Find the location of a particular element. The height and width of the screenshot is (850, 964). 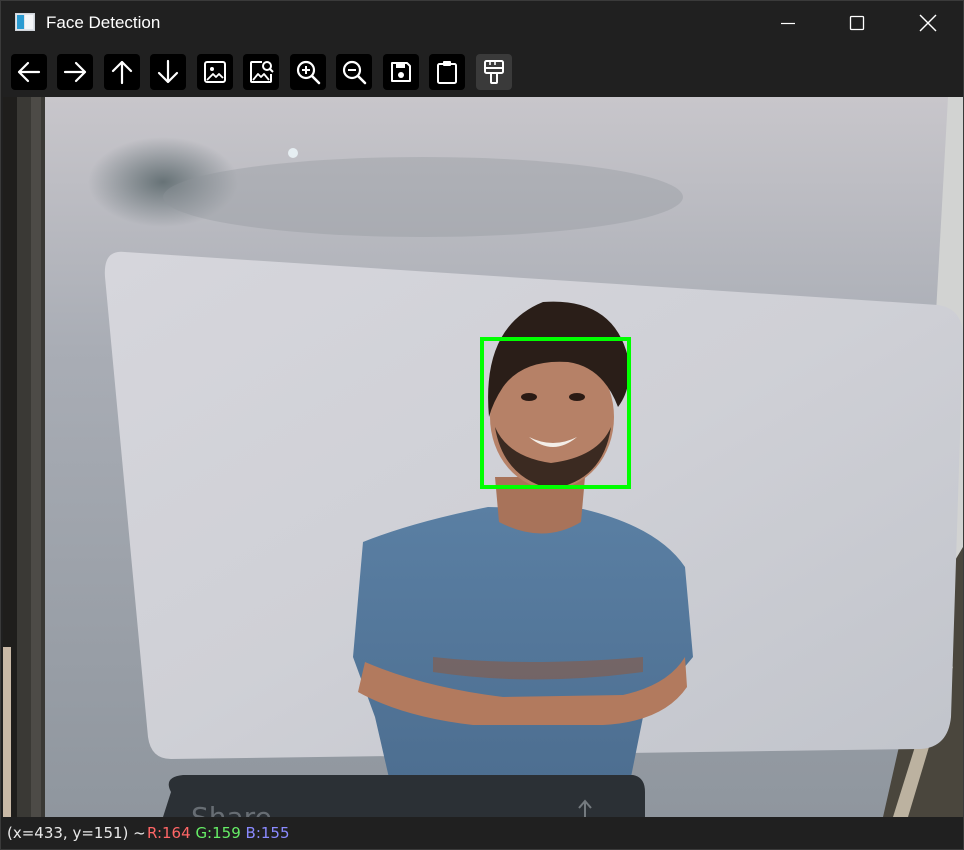

close-icon is located at coordinates (928, 23).